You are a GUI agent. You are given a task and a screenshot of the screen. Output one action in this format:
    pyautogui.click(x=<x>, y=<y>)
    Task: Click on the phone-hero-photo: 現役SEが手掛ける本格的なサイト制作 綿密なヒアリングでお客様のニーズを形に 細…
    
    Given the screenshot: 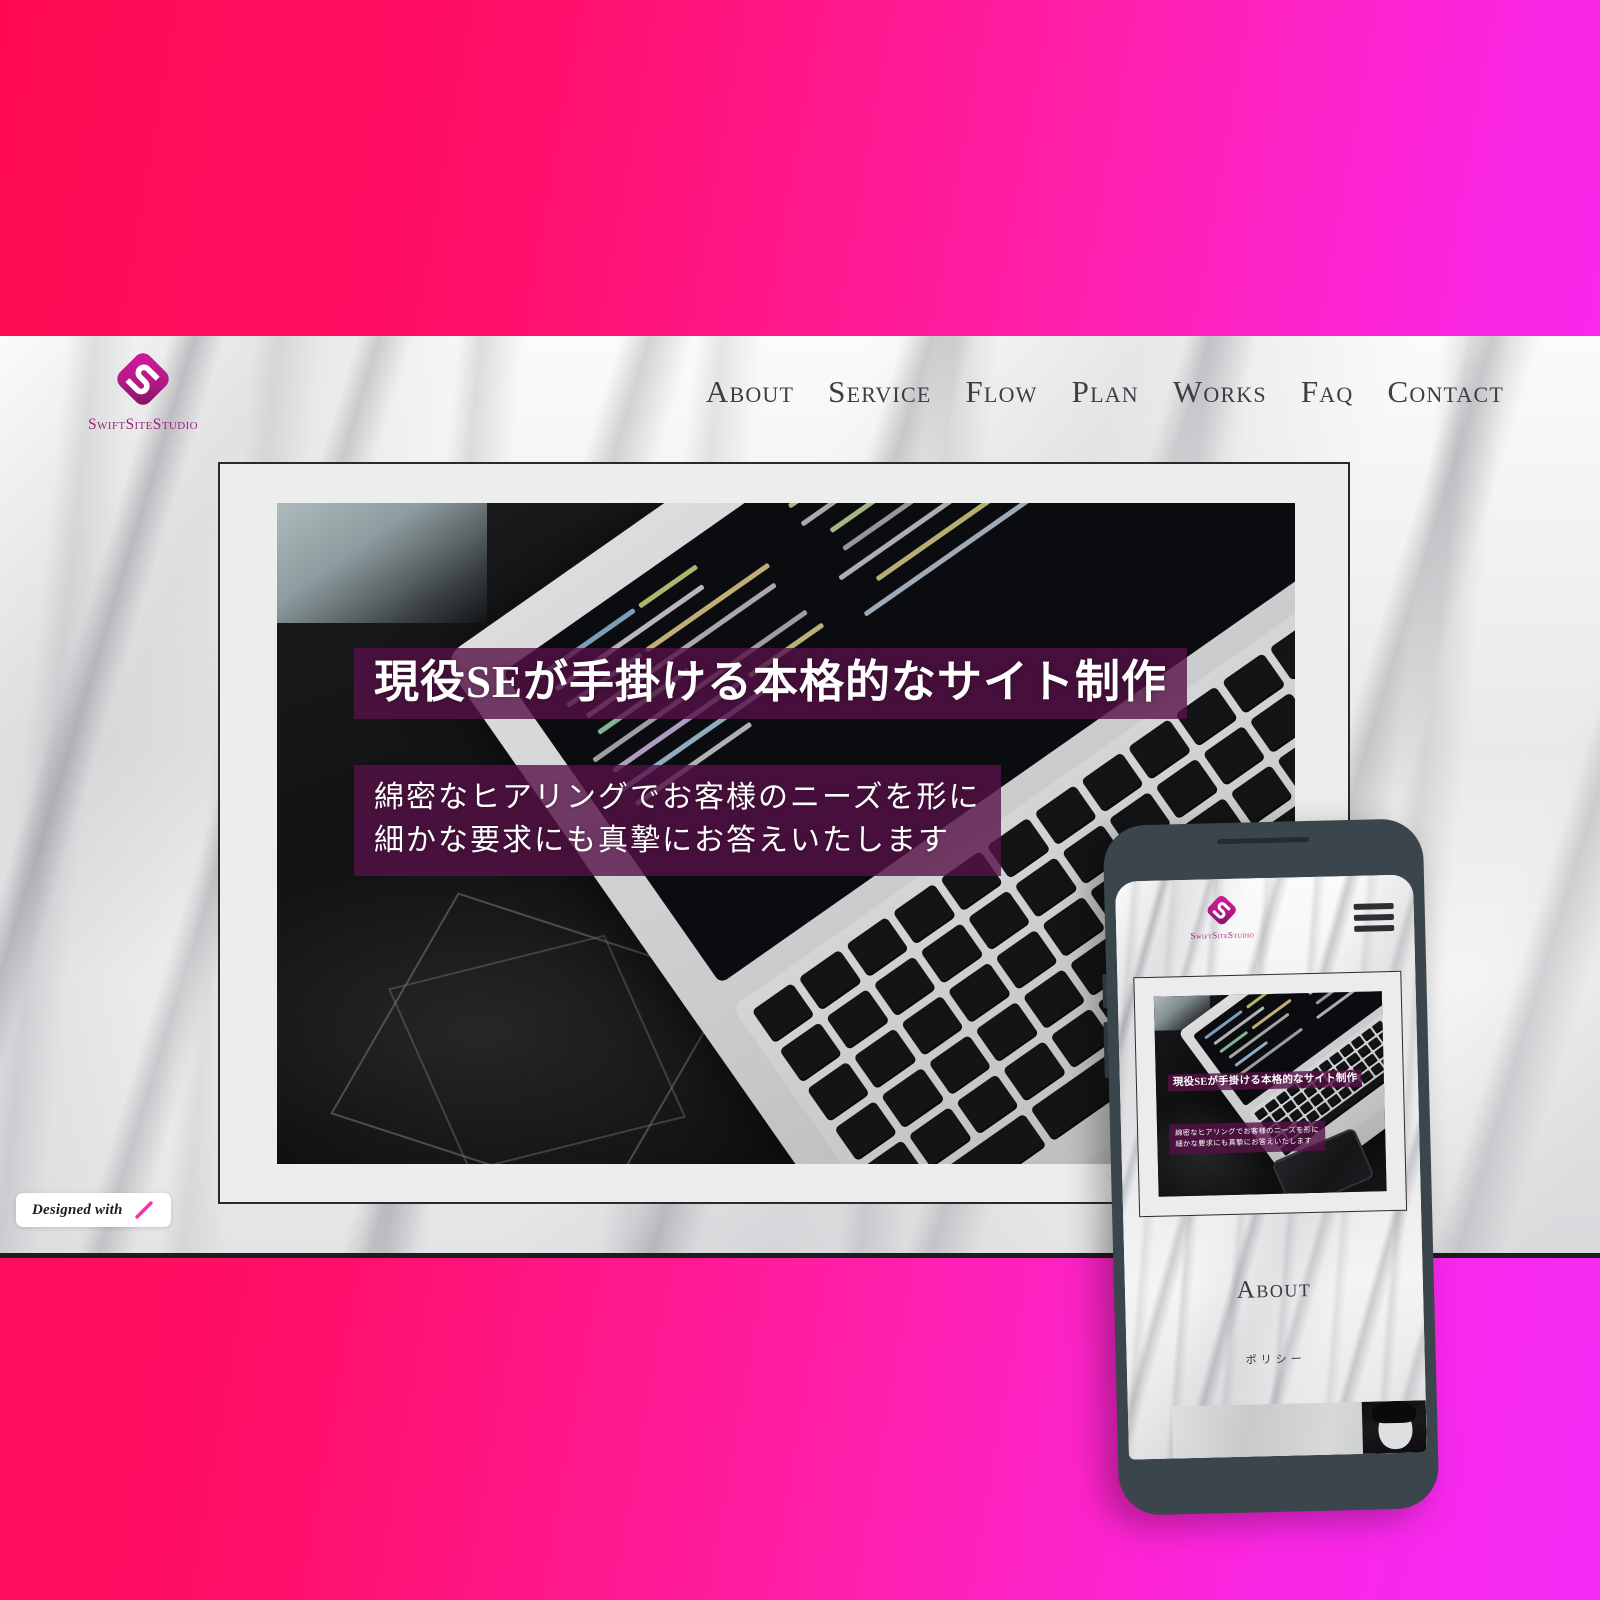 What is the action you would take?
    pyautogui.click(x=1270, y=1094)
    